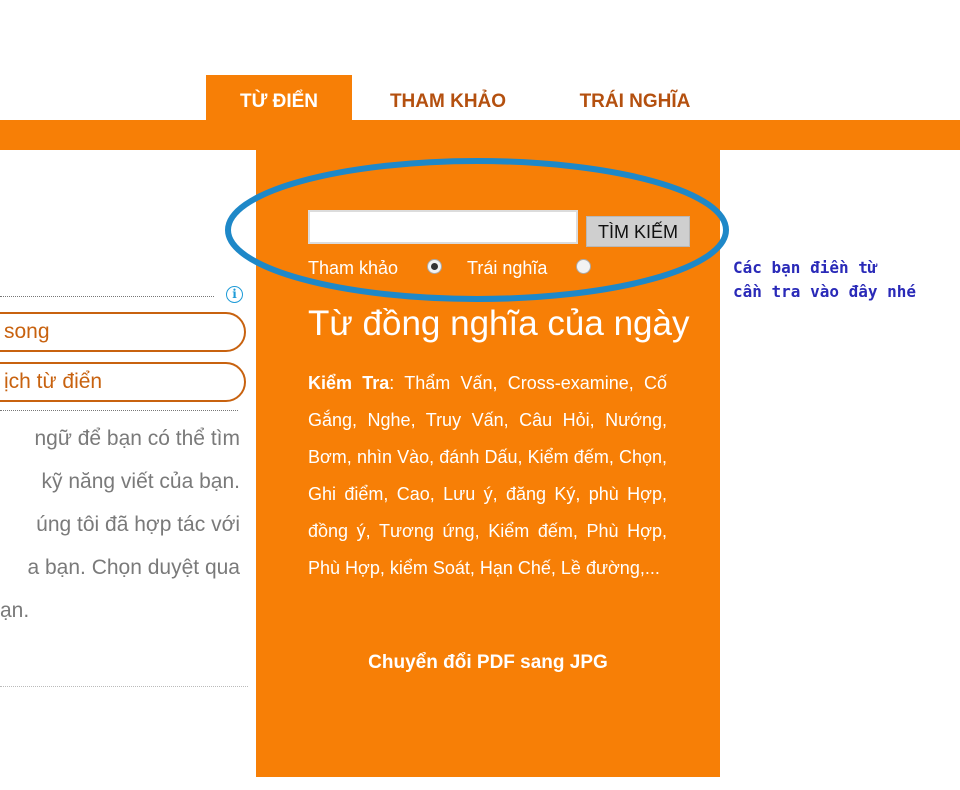 This screenshot has height=790, width=960. I want to click on tab-trai-nghia: TRÁI NGHĨA, so click(635, 100).